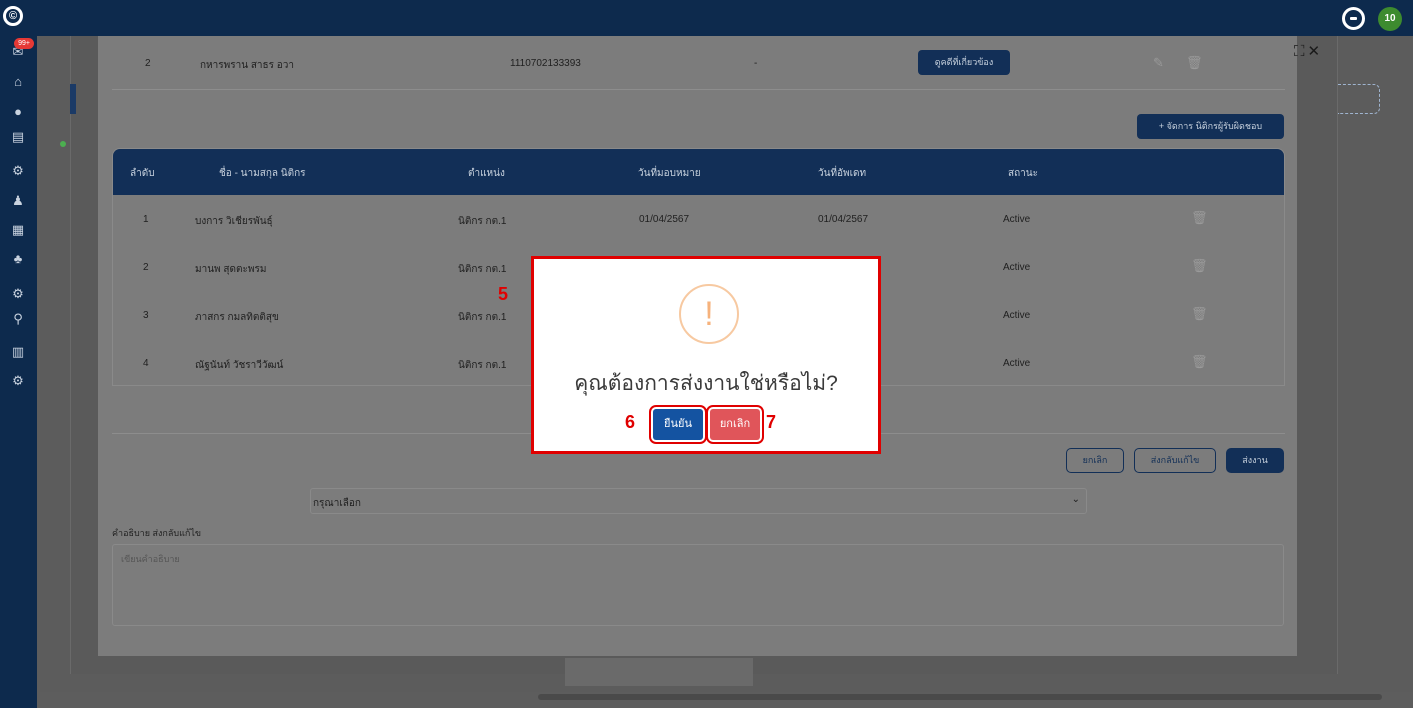  Describe the element at coordinates (247, 65) in the screenshot. I see `row-name: กหารพราน สาธร อวา` at that location.